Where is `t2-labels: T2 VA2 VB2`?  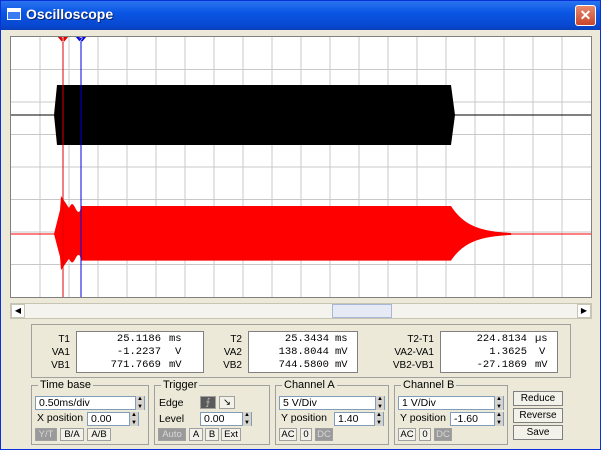
t2-labels: T2 VA2 VB2 is located at coordinates (225, 352).